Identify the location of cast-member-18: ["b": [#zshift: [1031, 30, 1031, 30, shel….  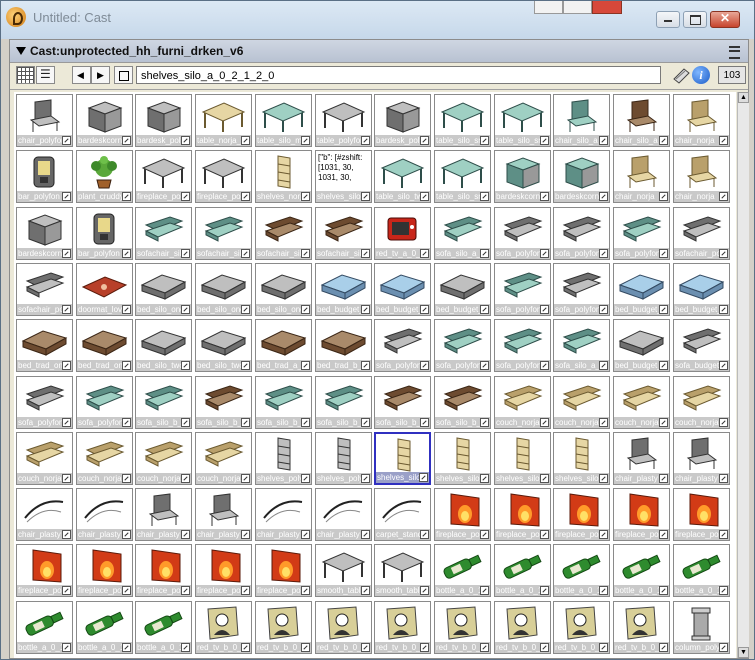
(343, 176).